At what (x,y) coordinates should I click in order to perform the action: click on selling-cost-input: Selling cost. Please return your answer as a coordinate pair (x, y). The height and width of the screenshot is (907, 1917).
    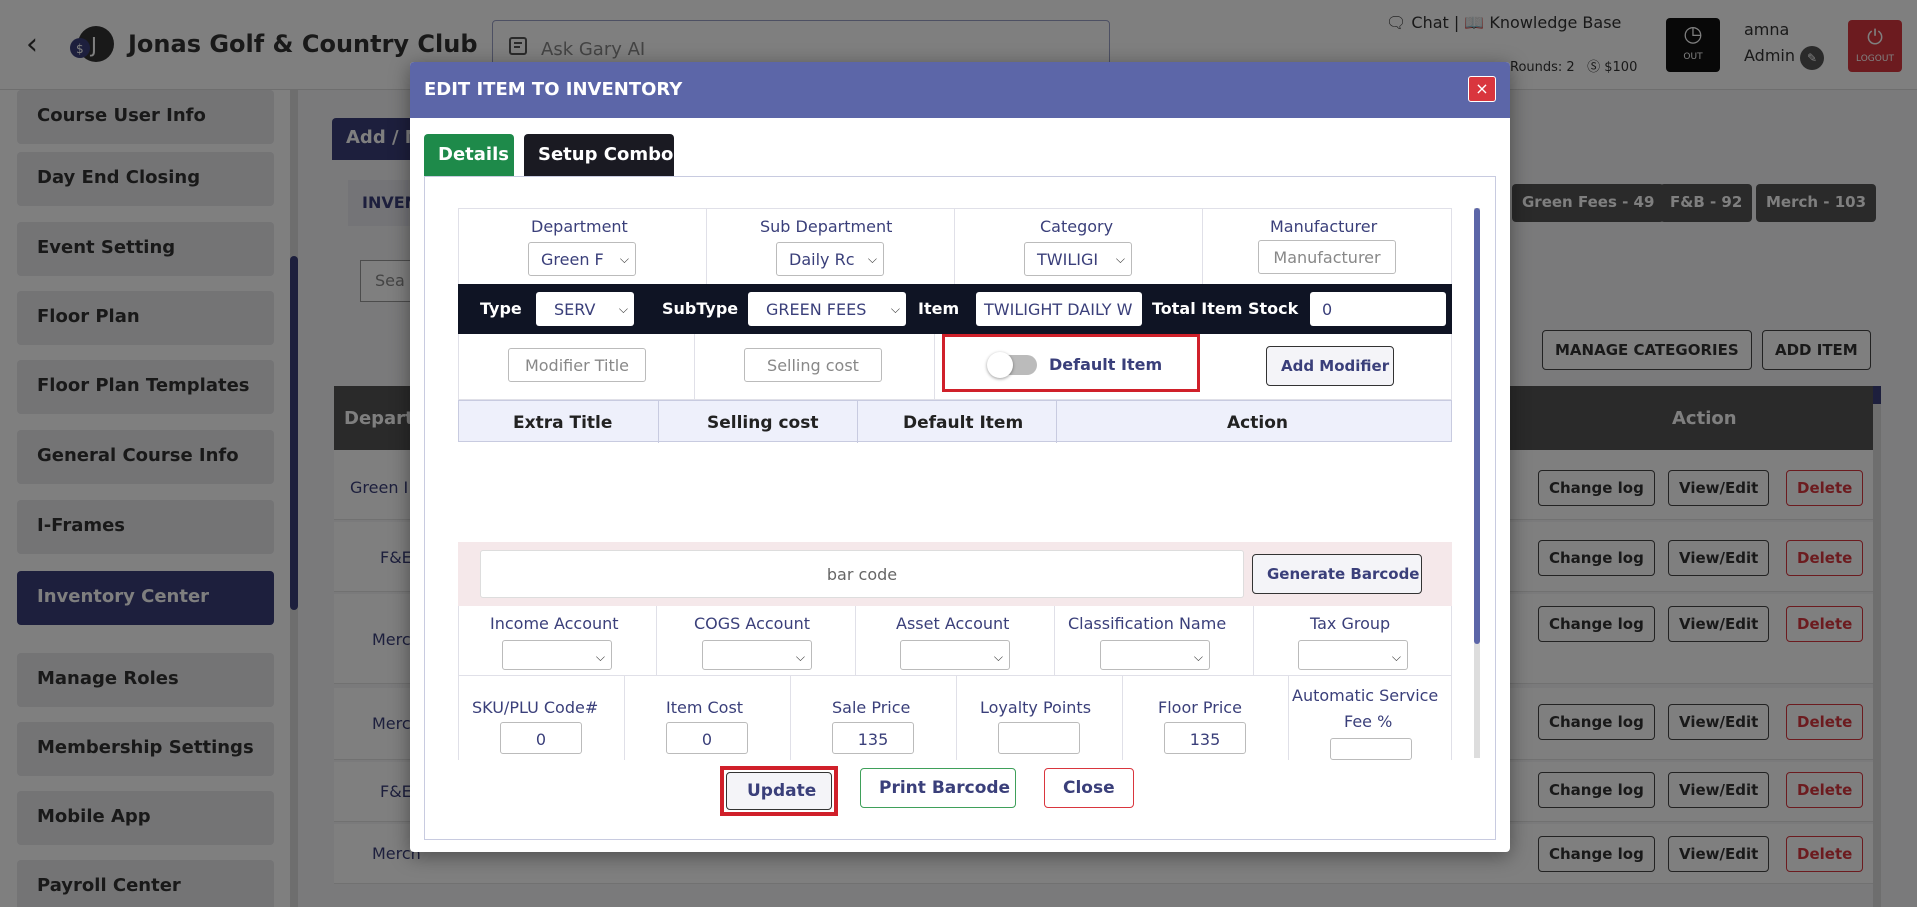
    Looking at the image, I should click on (813, 365).